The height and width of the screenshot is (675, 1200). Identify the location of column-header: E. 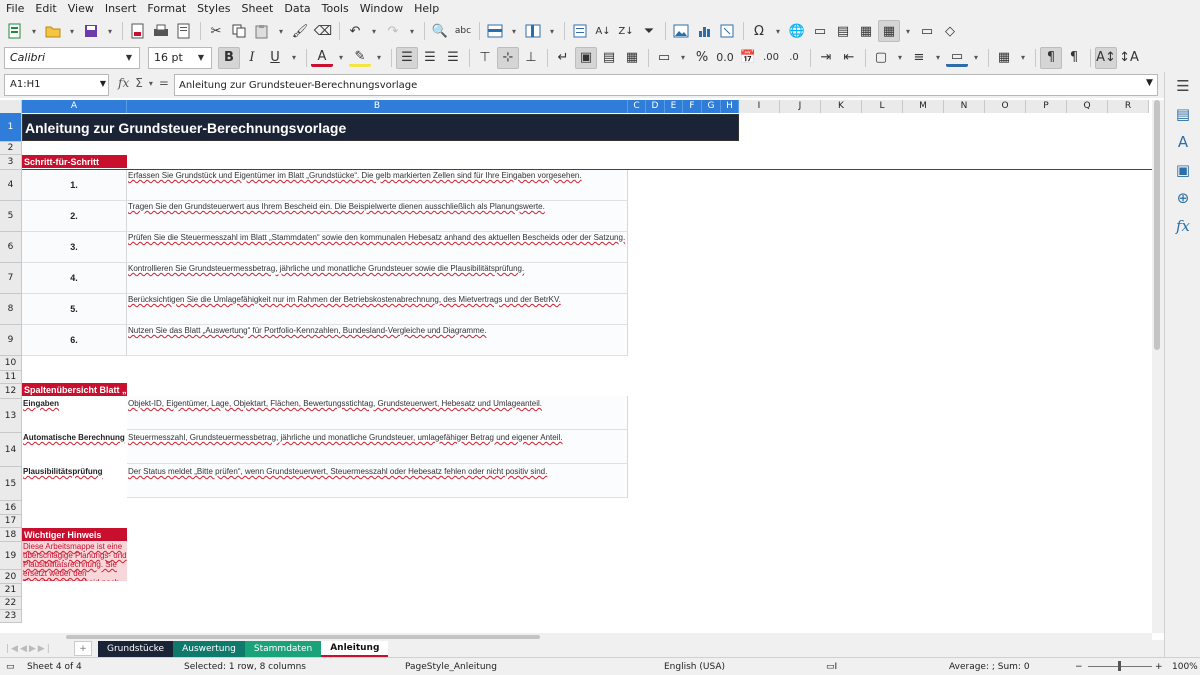
(674, 106).